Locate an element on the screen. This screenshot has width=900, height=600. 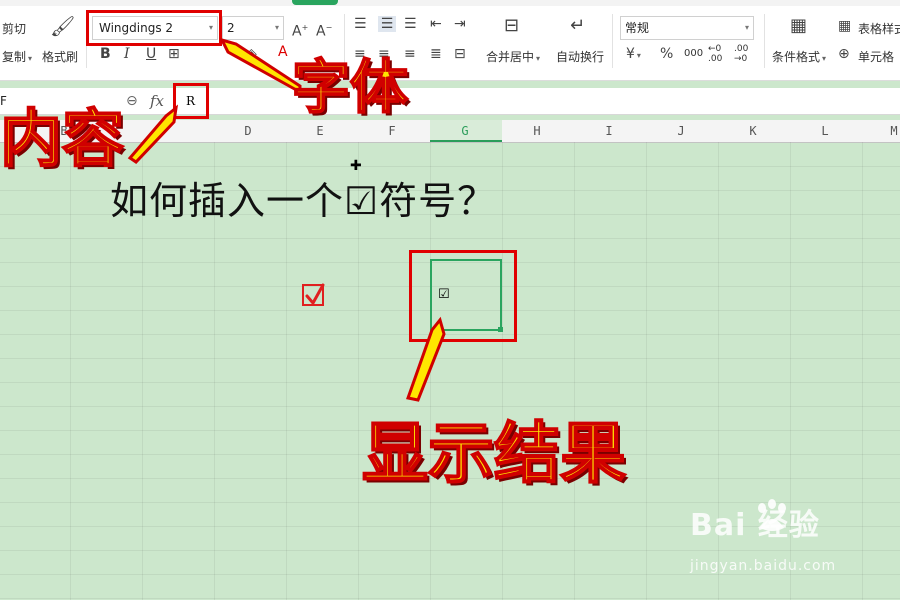
font-callout: 字体 is located at coordinates (350, 87).